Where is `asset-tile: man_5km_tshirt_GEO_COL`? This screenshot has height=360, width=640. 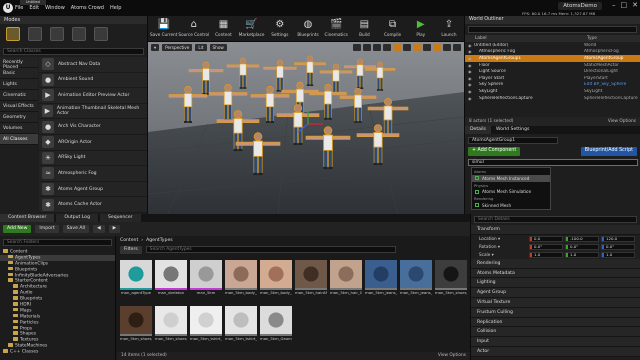 asset-tile: man_5km_tshirt_GEO_COL is located at coordinates (206, 327).